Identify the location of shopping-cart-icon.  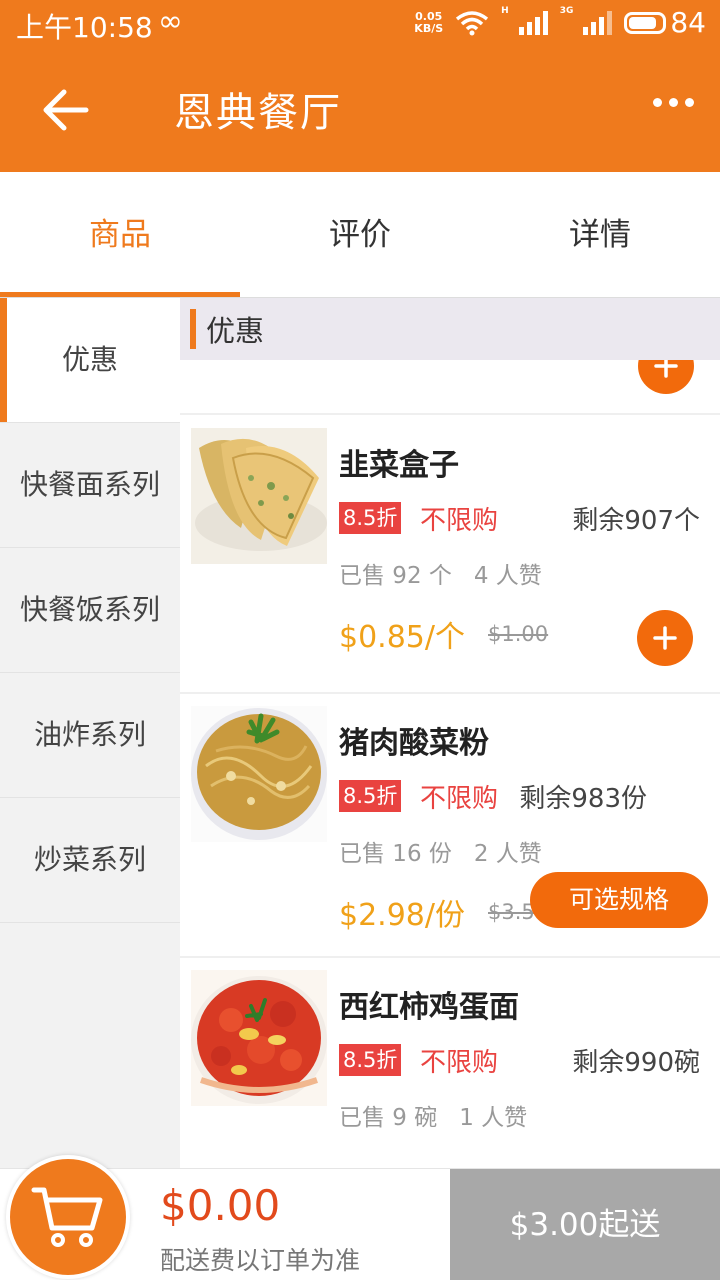
(67, 1217).